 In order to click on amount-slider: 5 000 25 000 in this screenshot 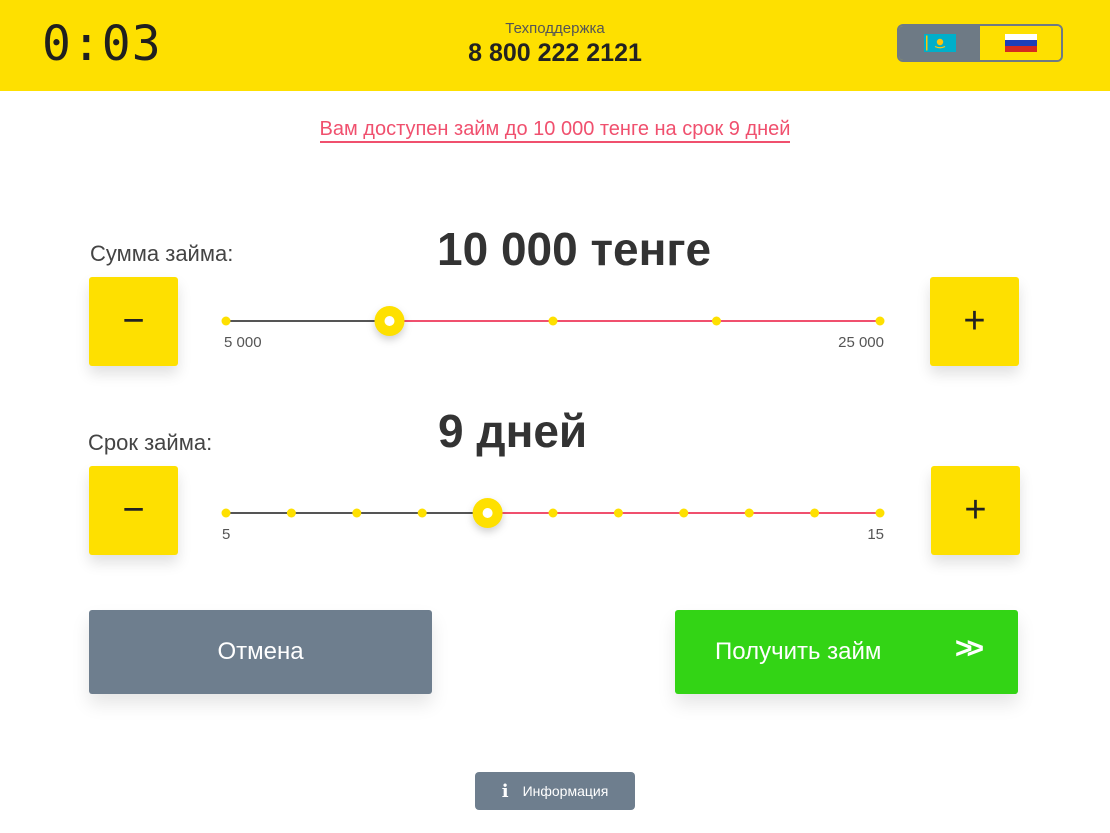, I will do `click(553, 322)`.